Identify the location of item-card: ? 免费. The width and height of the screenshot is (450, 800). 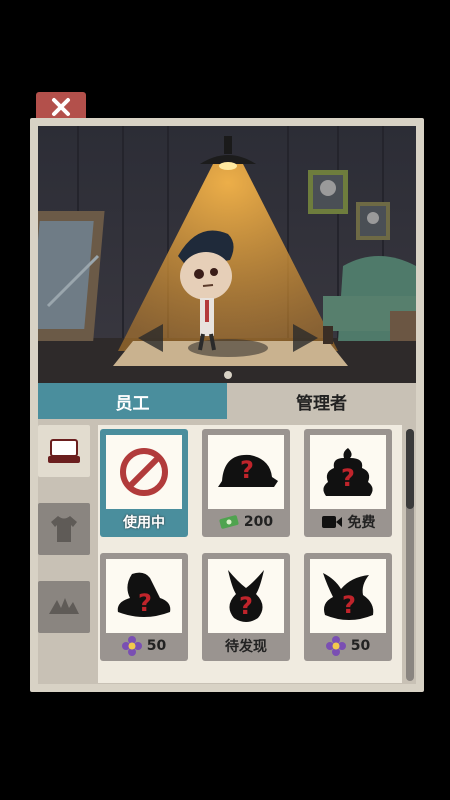
(348, 483).